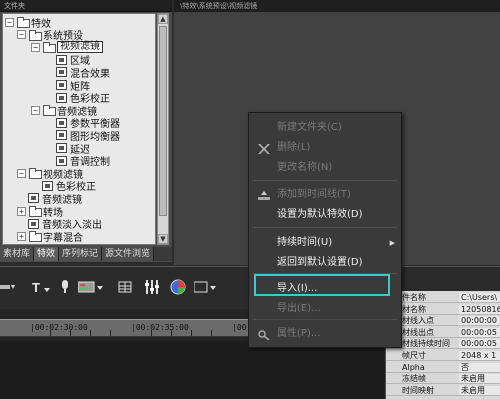  I want to click on scroll-down-arrow-icon: ▼, so click(163, 239).